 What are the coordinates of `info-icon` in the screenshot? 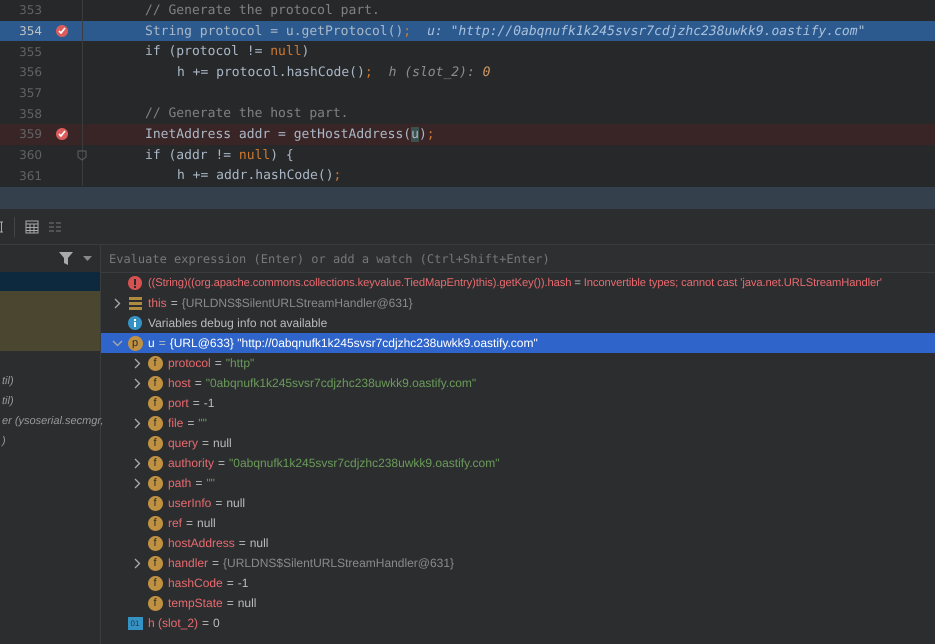 It's located at (135, 323).